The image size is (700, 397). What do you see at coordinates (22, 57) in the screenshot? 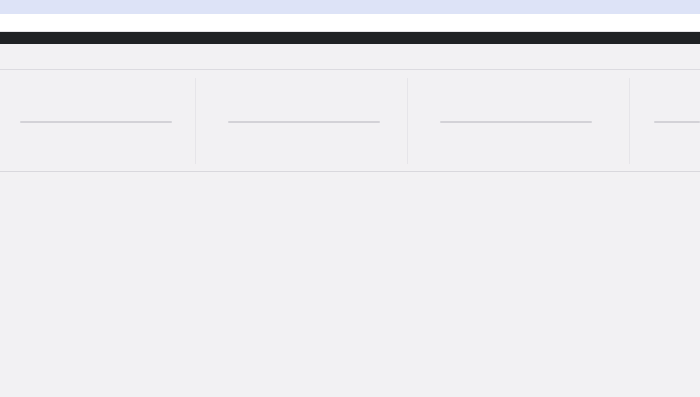
I see `breadcrumb` at bounding box center [22, 57].